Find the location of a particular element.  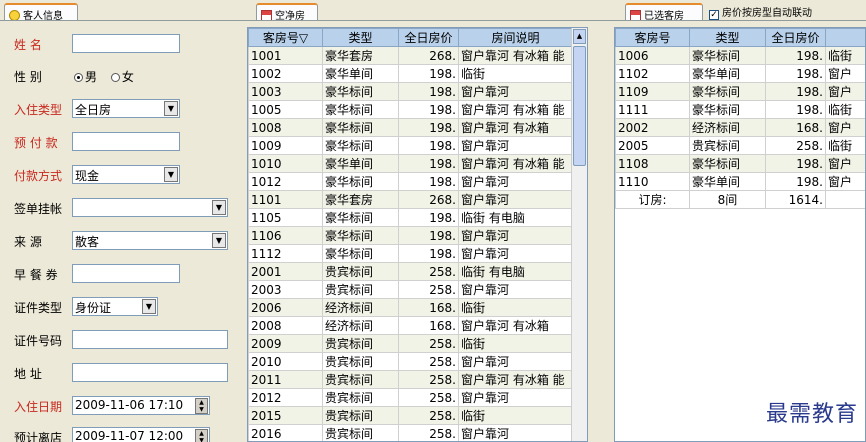

id-no-field is located at coordinates (150, 339).